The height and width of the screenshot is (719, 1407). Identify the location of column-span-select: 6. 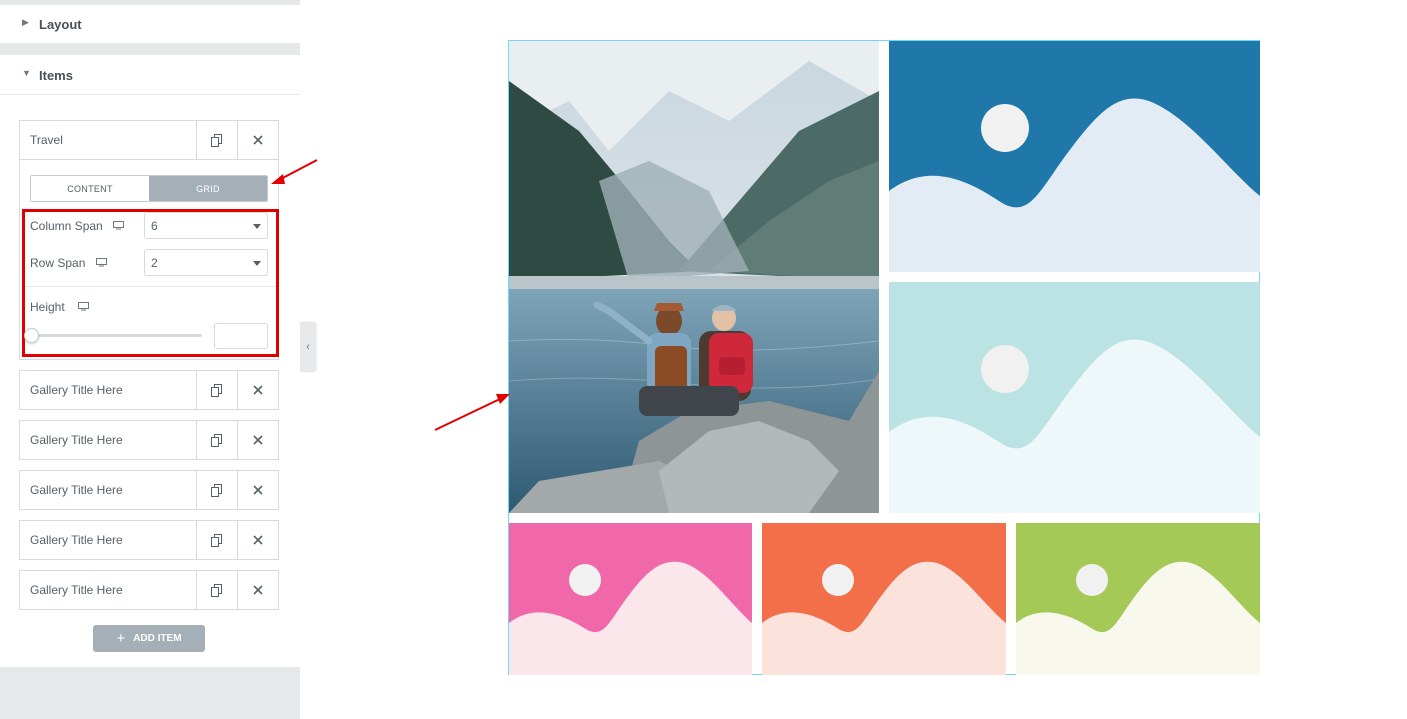
(206, 225).